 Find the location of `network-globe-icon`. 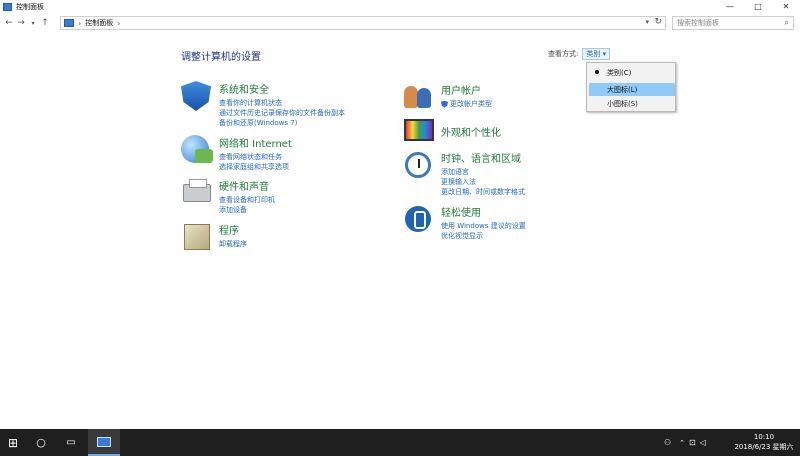

network-globe-icon is located at coordinates (197, 150).